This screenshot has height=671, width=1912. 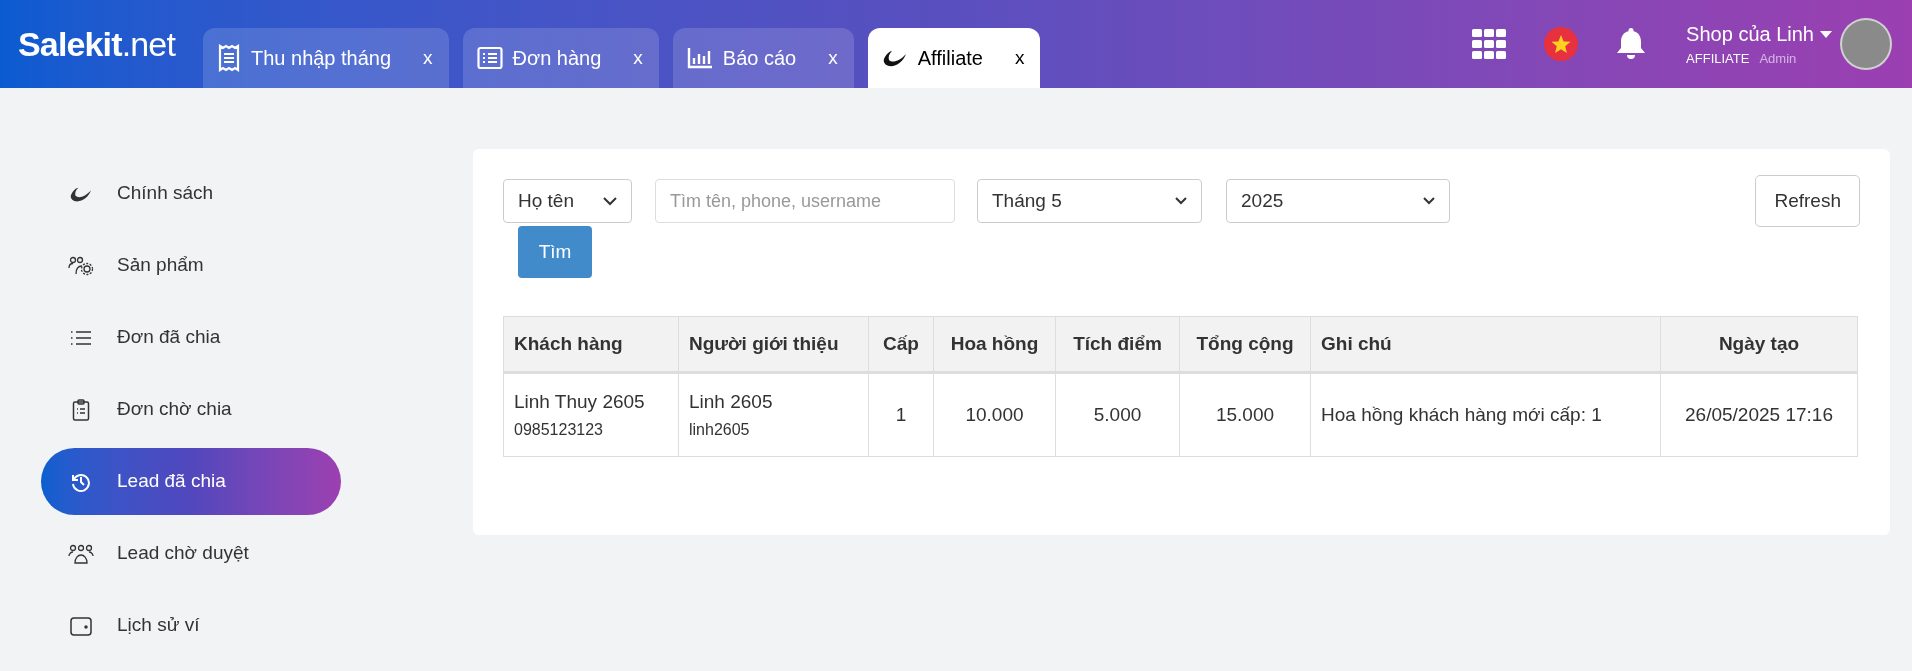 What do you see at coordinates (1750, 34) in the screenshot?
I see `user-name: Shop của Linh` at bounding box center [1750, 34].